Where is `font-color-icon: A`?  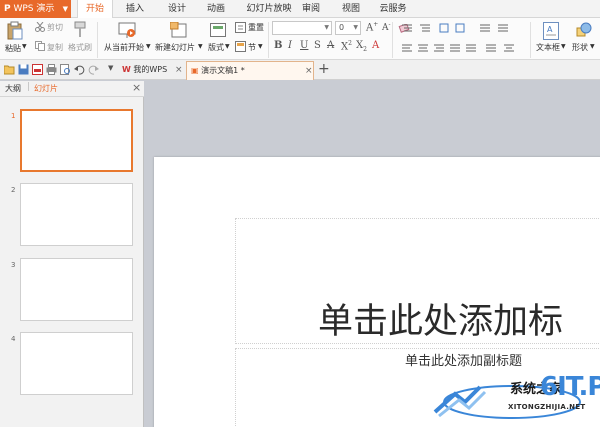
font-color-icon: A is located at coordinates (375, 45).